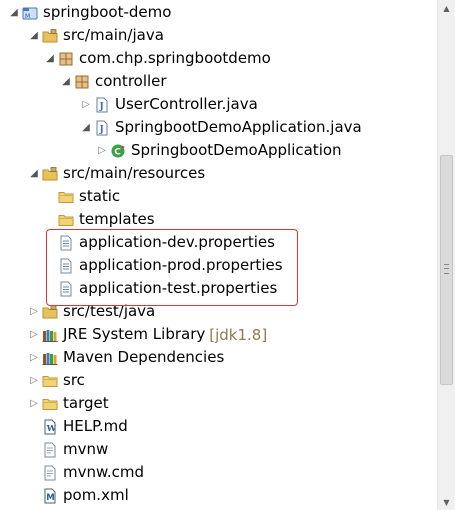  I want to click on markdown-file-icon: W, so click(50, 427).